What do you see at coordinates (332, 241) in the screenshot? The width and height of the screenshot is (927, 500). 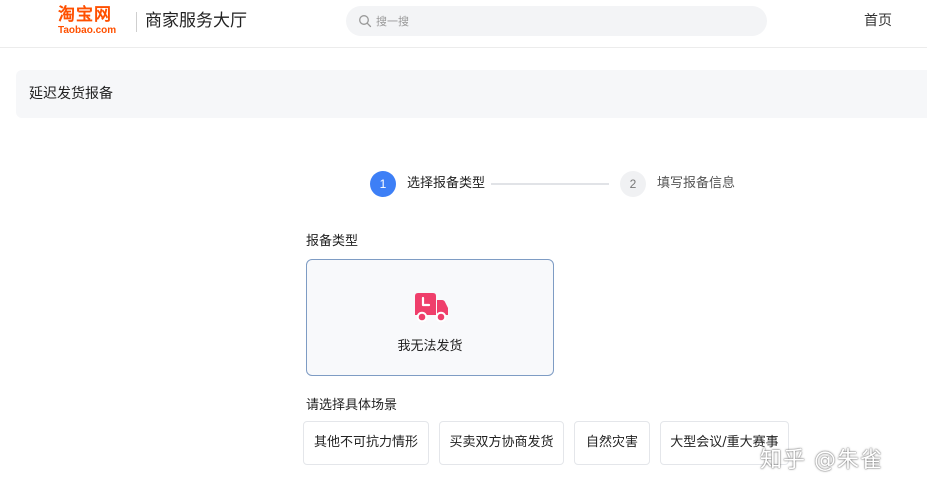 I see `report-type-label: 报备类型` at bounding box center [332, 241].